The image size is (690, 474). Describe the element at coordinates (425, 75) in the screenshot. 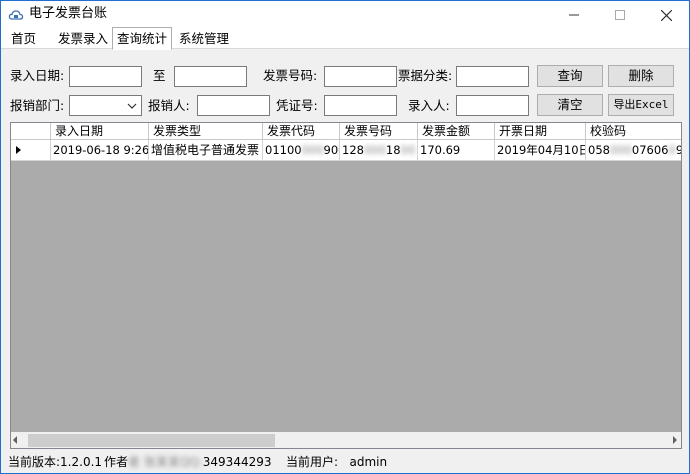

I see `bill-category-label: 票据分类:` at that location.